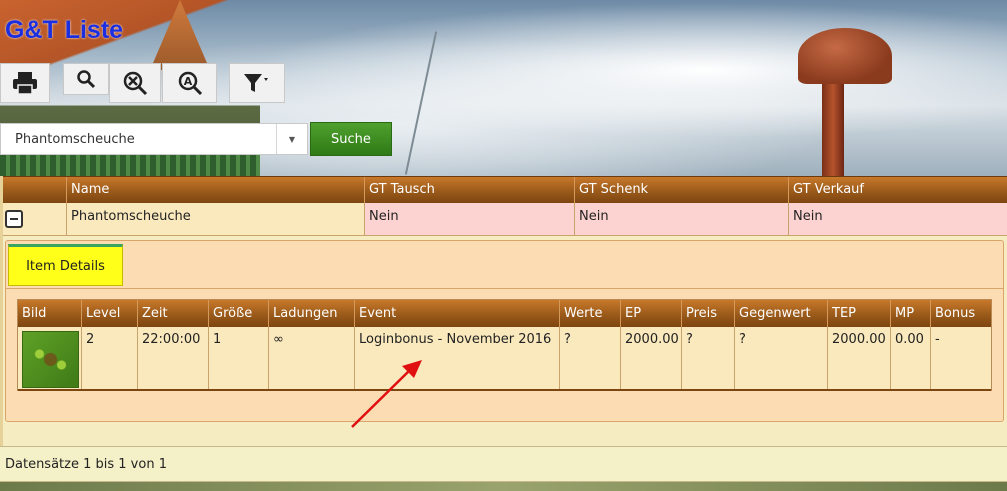  What do you see at coordinates (681, 219) in the screenshot?
I see `cell-gt-schenk: Nein` at bounding box center [681, 219].